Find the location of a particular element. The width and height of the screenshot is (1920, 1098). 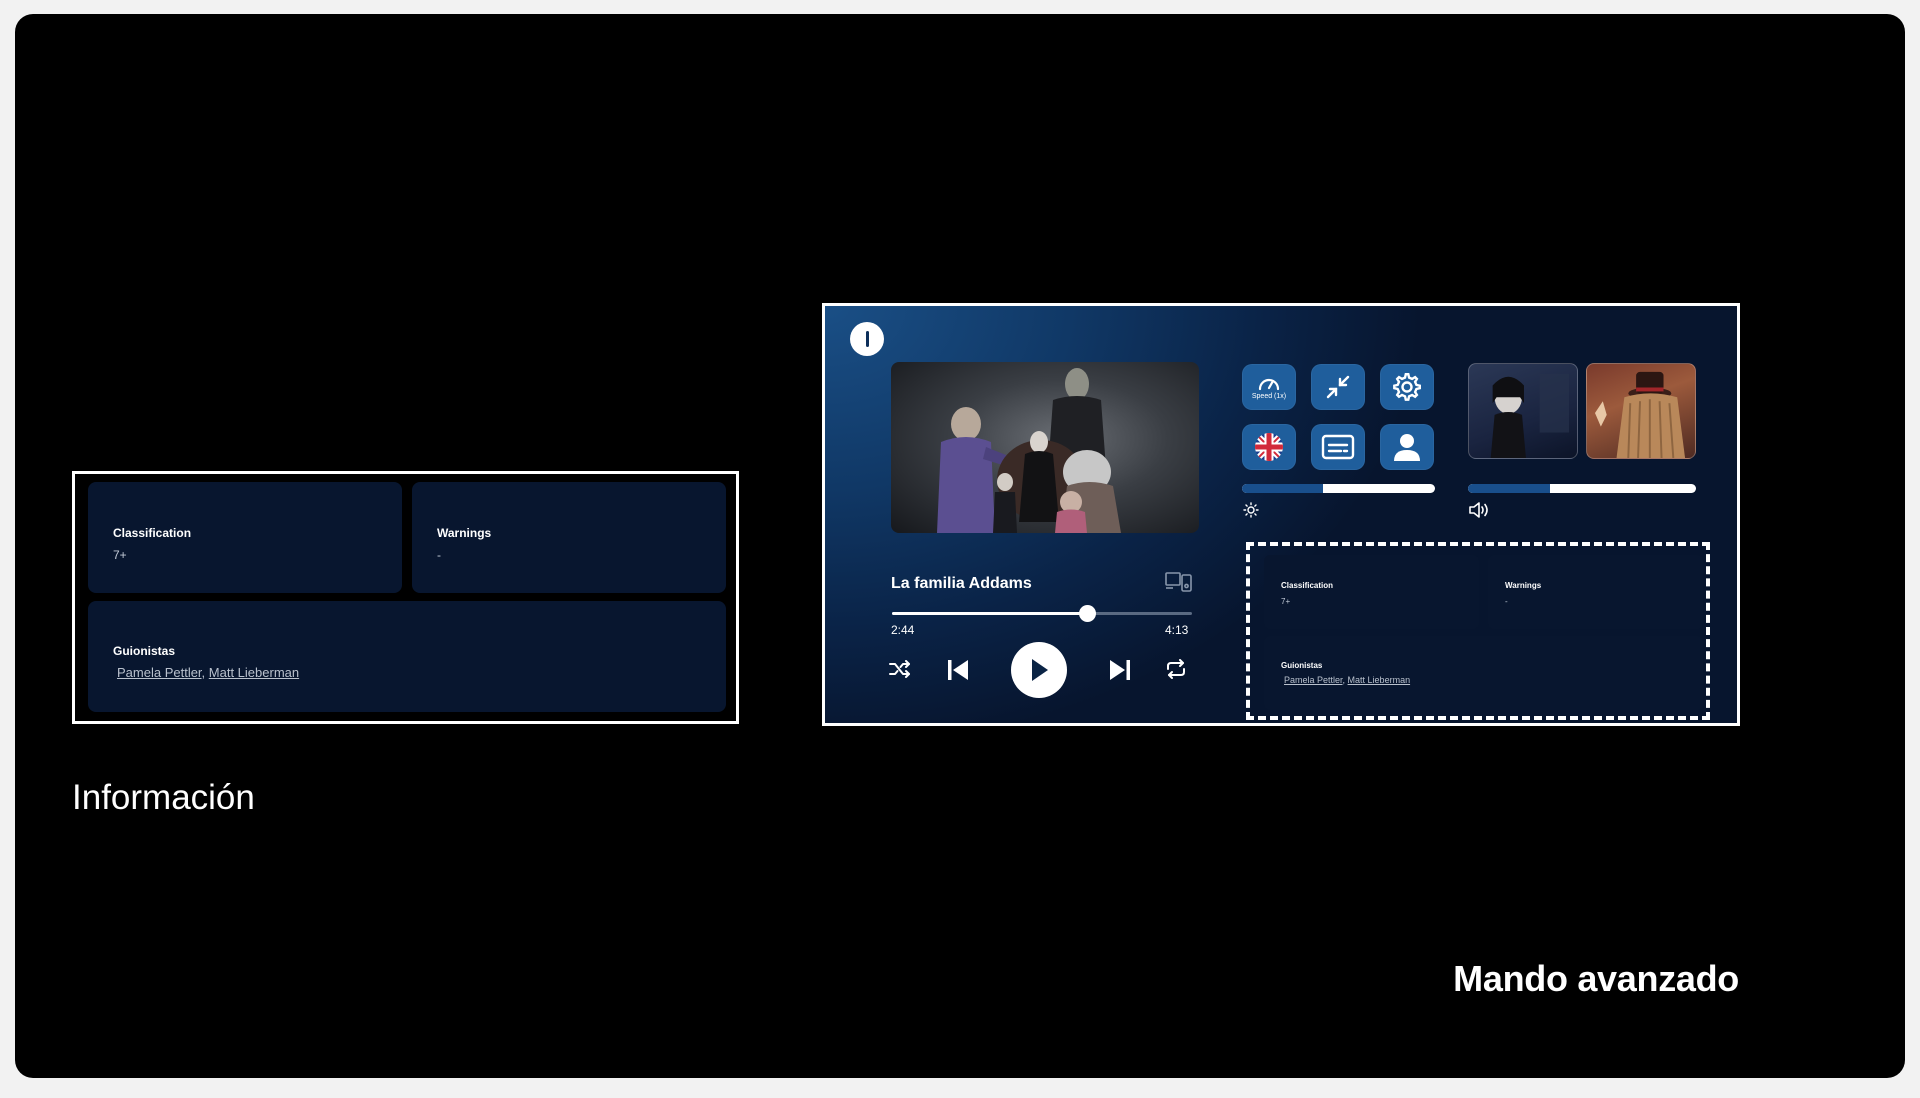

sun-icon is located at coordinates (1251, 510).